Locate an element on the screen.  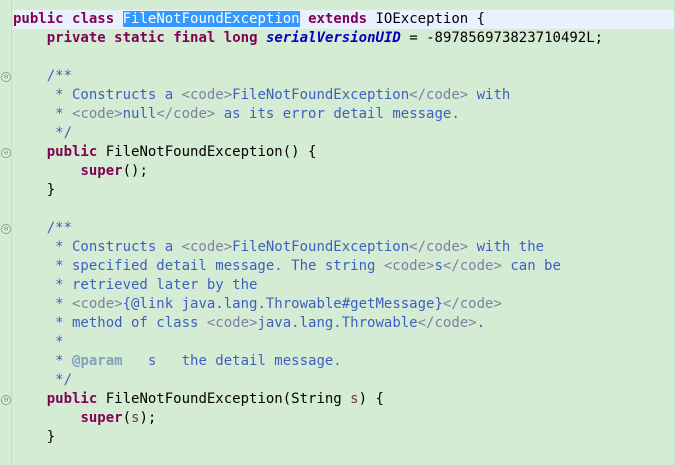
code-token: (); is located at coordinates (135, 171).